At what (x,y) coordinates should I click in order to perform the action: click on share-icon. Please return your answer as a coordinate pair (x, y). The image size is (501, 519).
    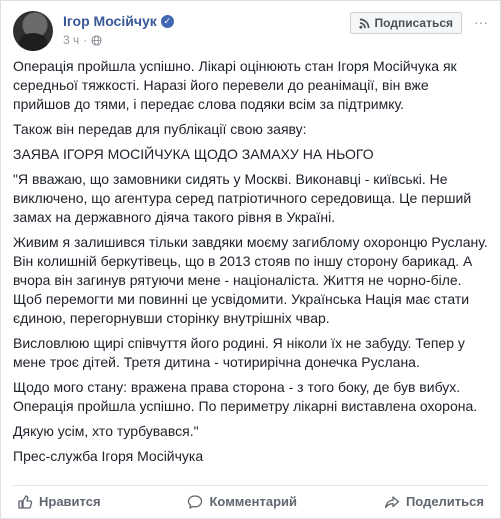
    Looking at the image, I should click on (392, 501).